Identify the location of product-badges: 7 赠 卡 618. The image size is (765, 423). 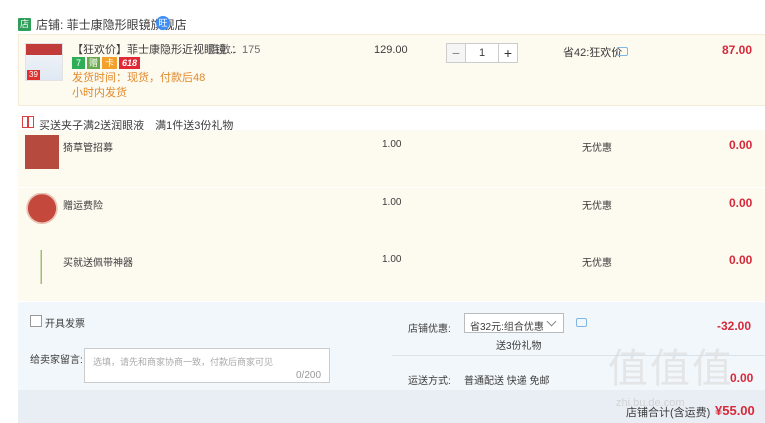
(106, 63).